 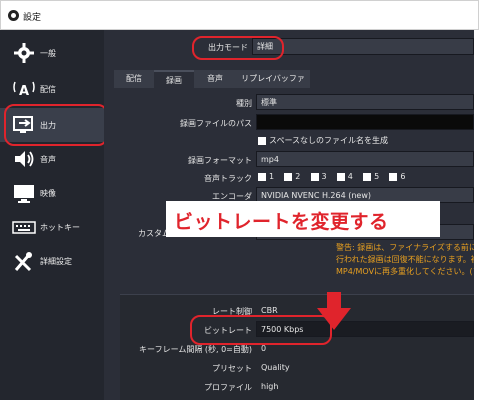 I want to click on tools-icon, so click(x=24, y=261).